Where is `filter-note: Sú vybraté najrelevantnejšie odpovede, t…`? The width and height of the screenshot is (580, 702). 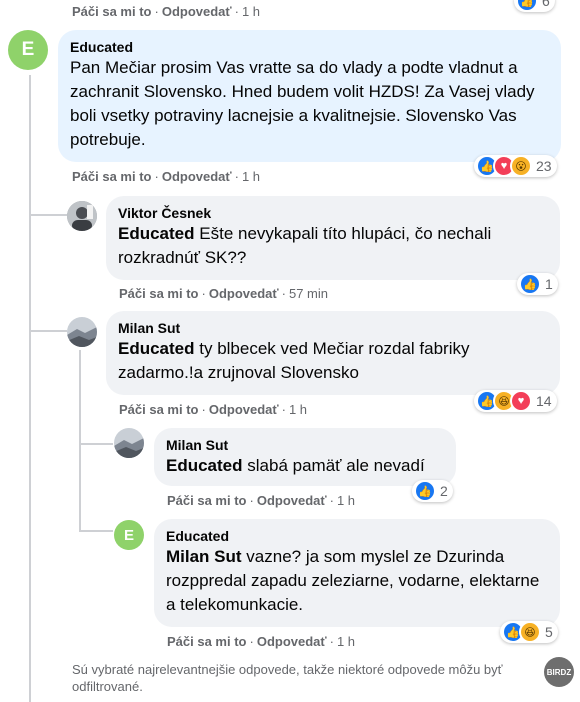
filter-note: Sú vybraté najrelevantnejšie odpovede, t… is located at coordinates (287, 678).